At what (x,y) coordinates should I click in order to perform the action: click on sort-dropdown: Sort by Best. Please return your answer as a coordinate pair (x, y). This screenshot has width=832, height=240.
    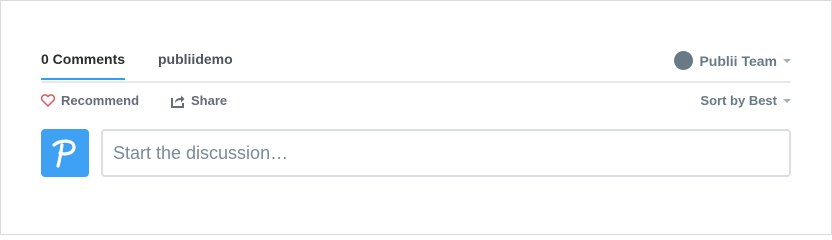
    Looking at the image, I should click on (745, 100).